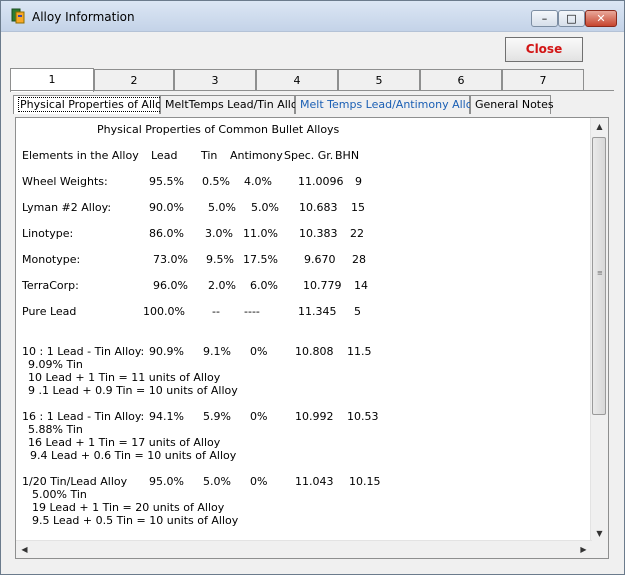 The height and width of the screenshot is (575, 625). I want to click on window-title: Alloy Information, so click(83, 17).